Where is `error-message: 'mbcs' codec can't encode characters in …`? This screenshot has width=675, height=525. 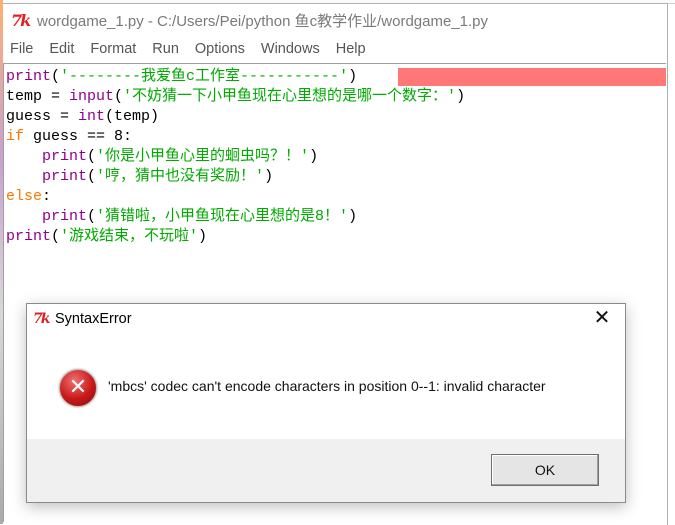 error-message: 'mbcs' codec can't encode characters in … is located at coordinates (327, 386).